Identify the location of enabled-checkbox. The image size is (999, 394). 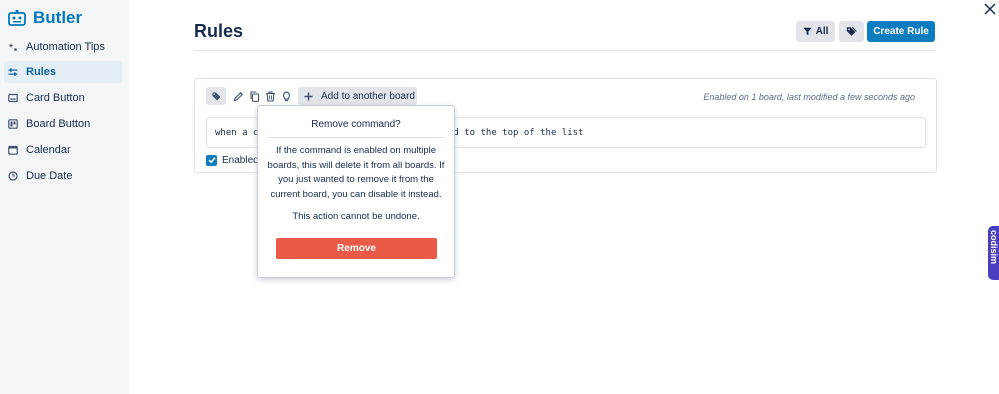
(211, 160).